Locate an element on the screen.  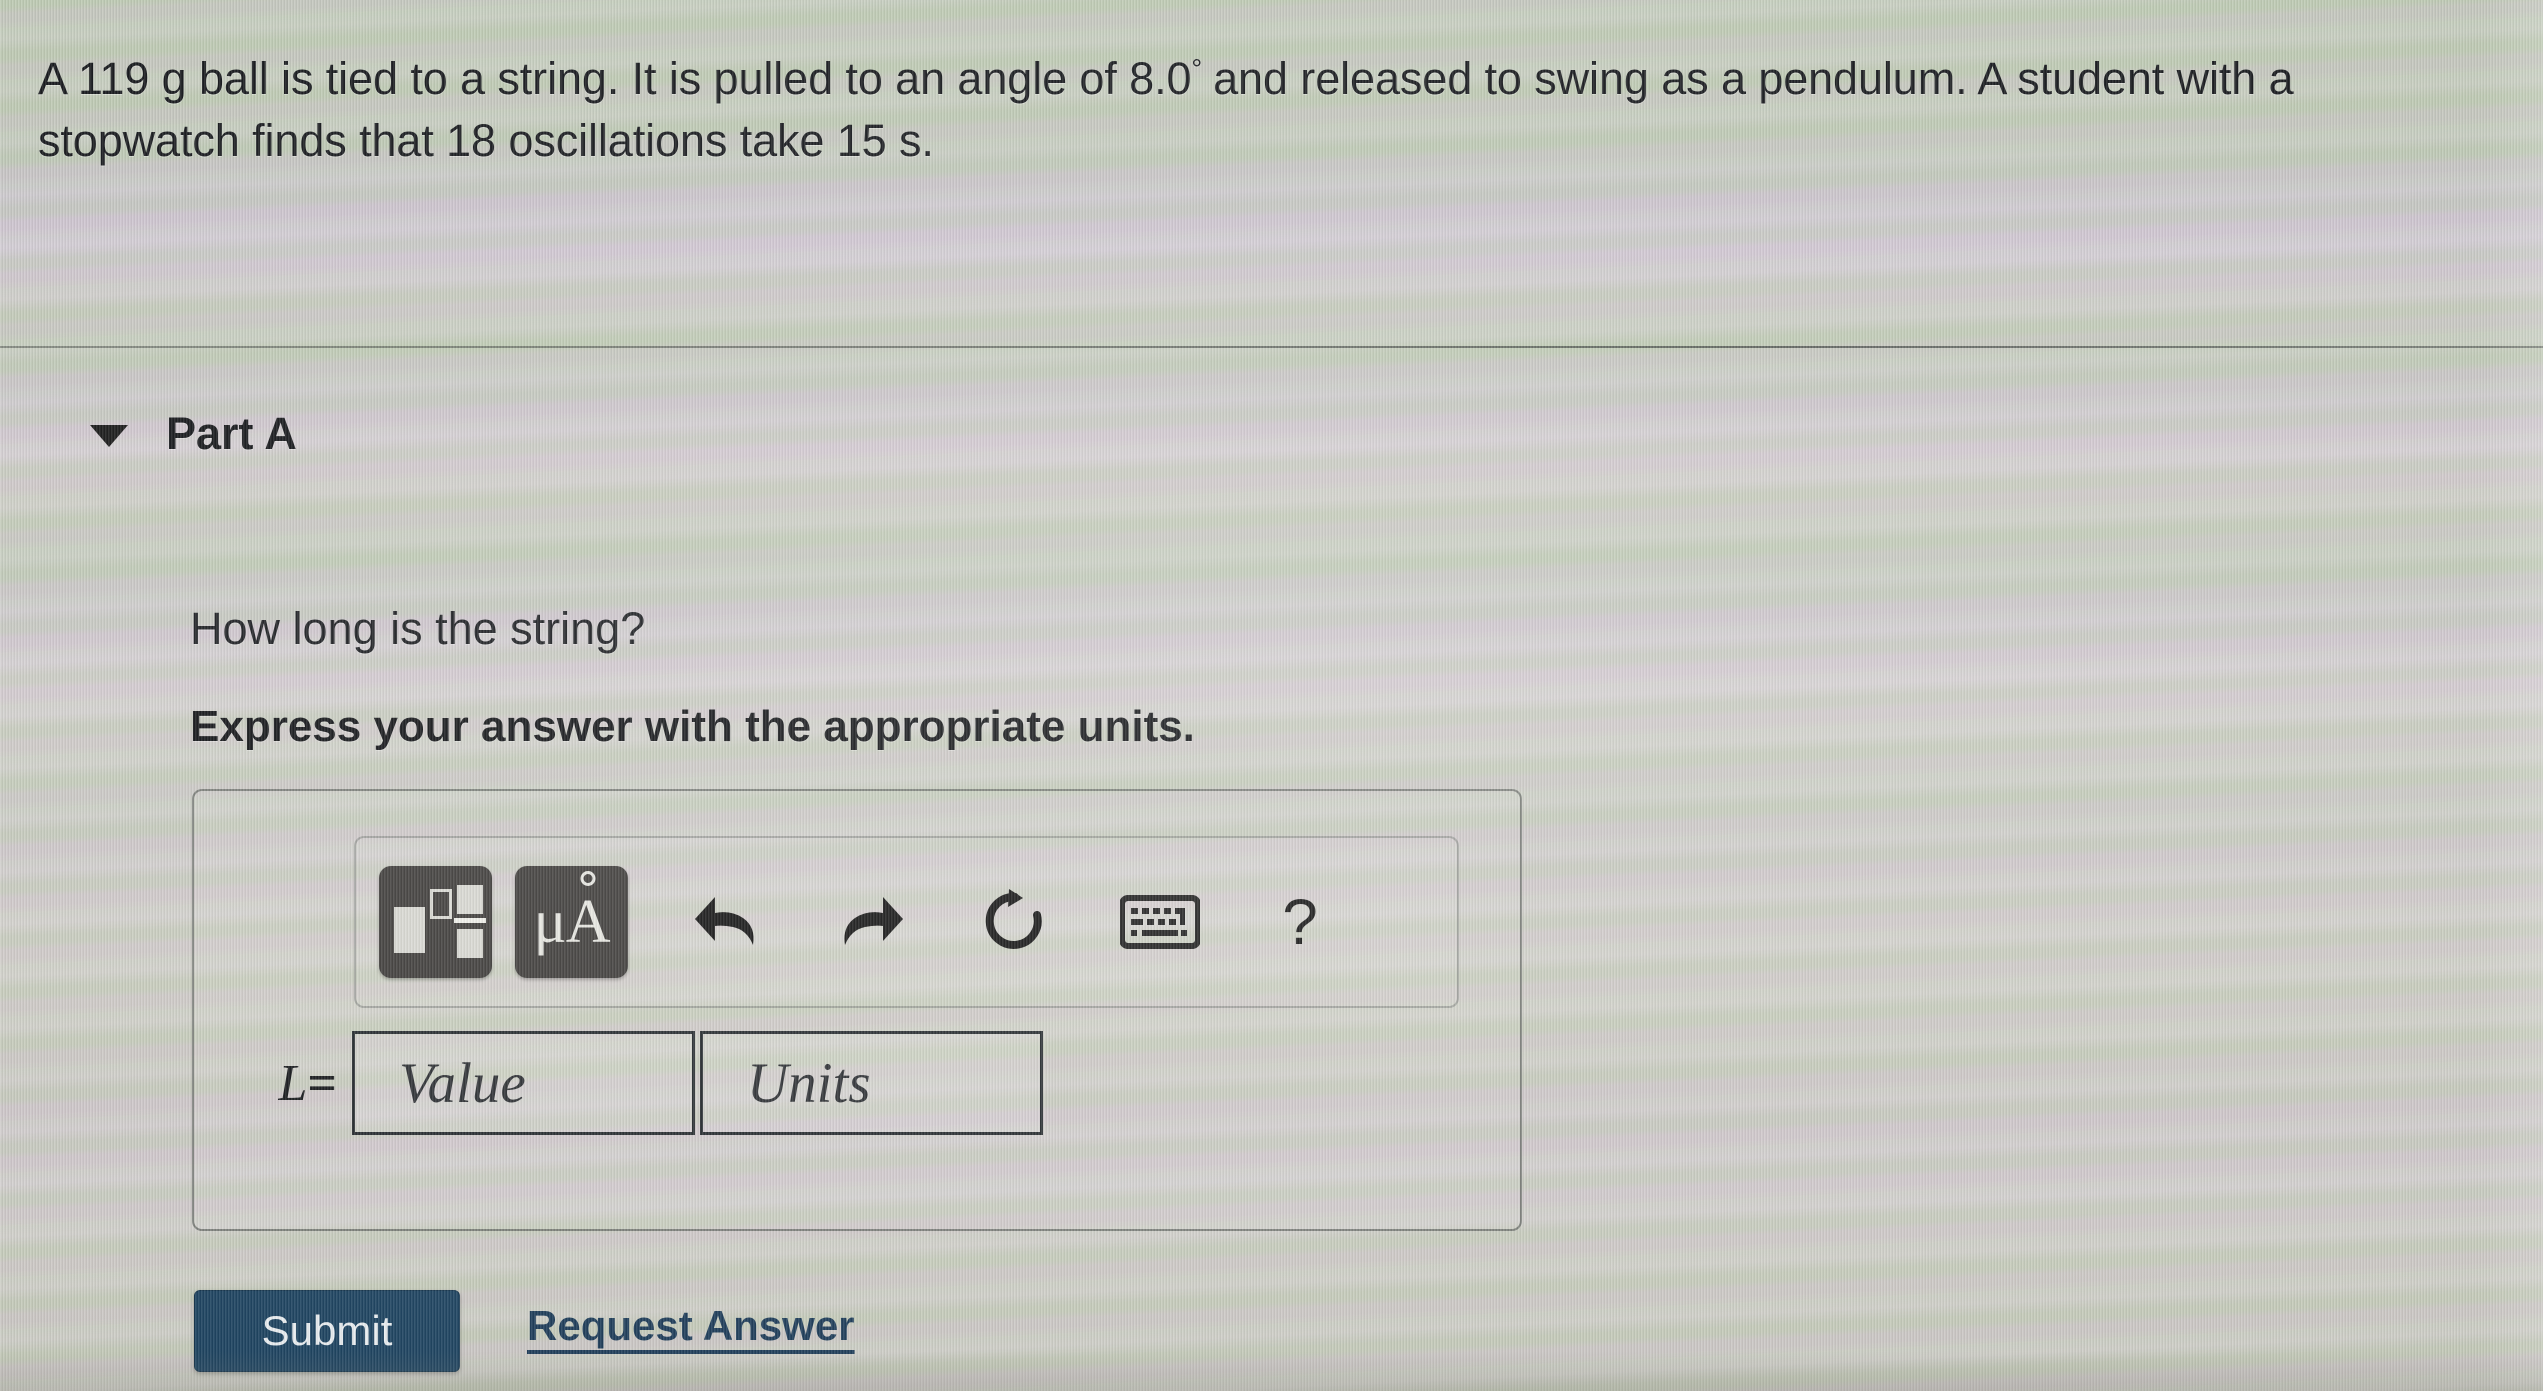
value-input: Value is located at coordinates (523, 1083).